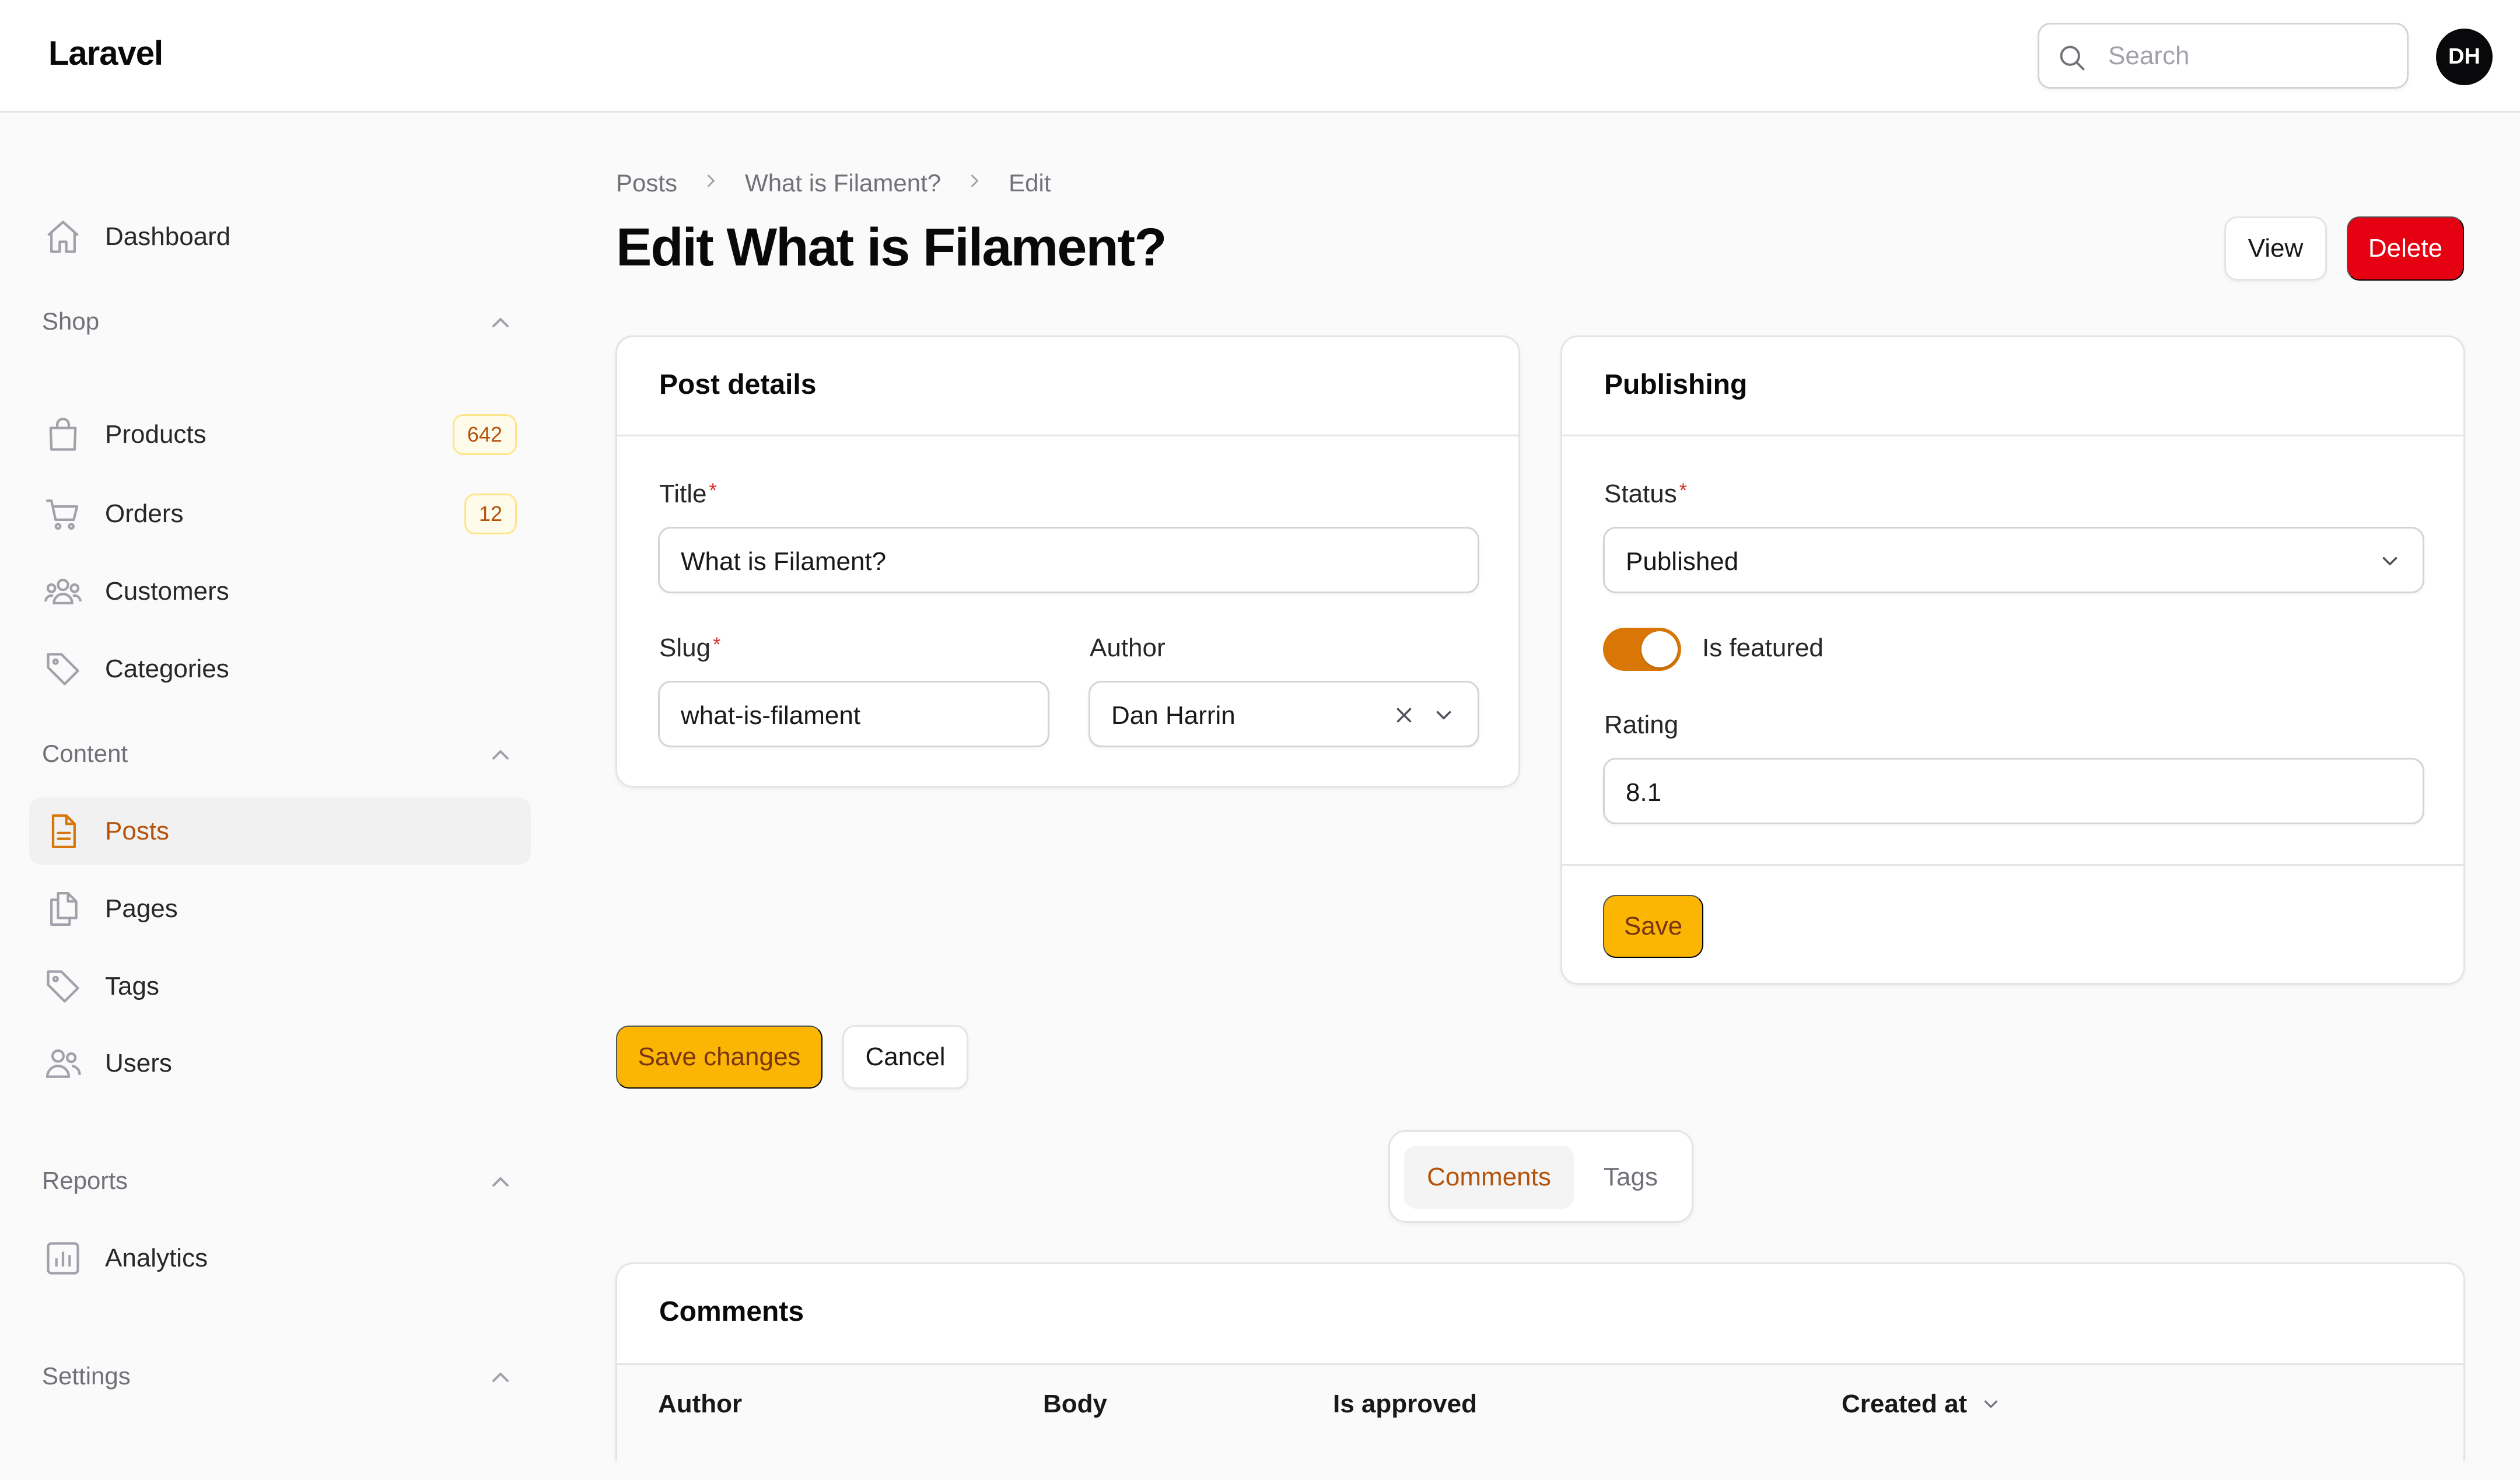 The height and width of the screenshot is (1480, 2520). I want to click on cancel-button: Cancel, so click(905, 1057).